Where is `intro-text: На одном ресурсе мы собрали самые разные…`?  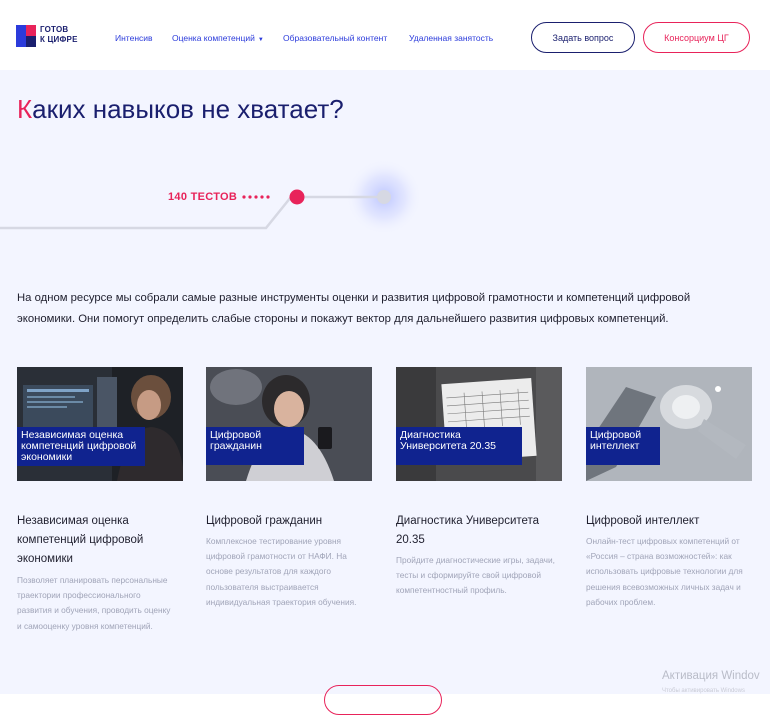 intro-text: На одном ресурсе мы собрали самые разные… is located at coordinates (354, 308).